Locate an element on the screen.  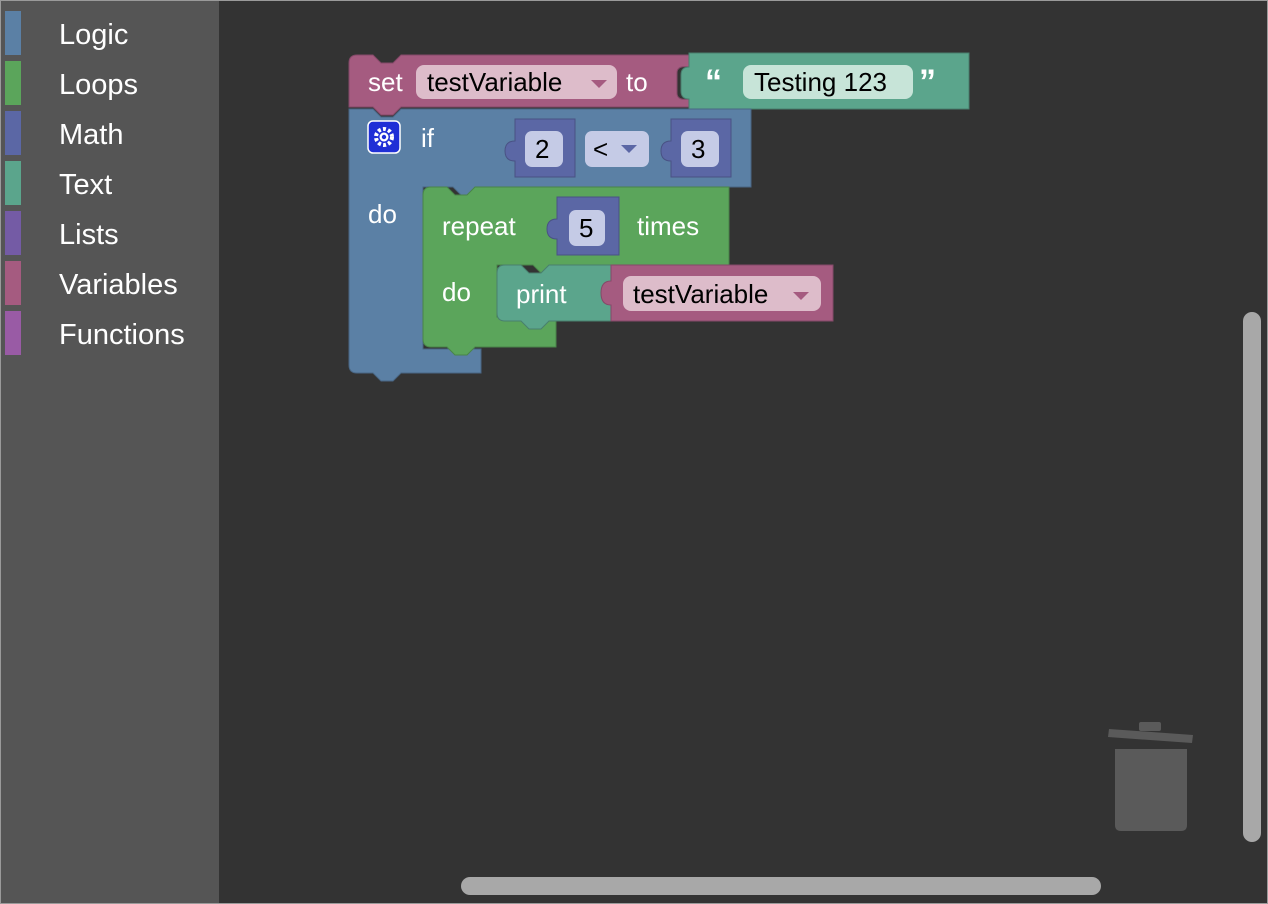
set-keyword: set is located at coordinates (385, 82).